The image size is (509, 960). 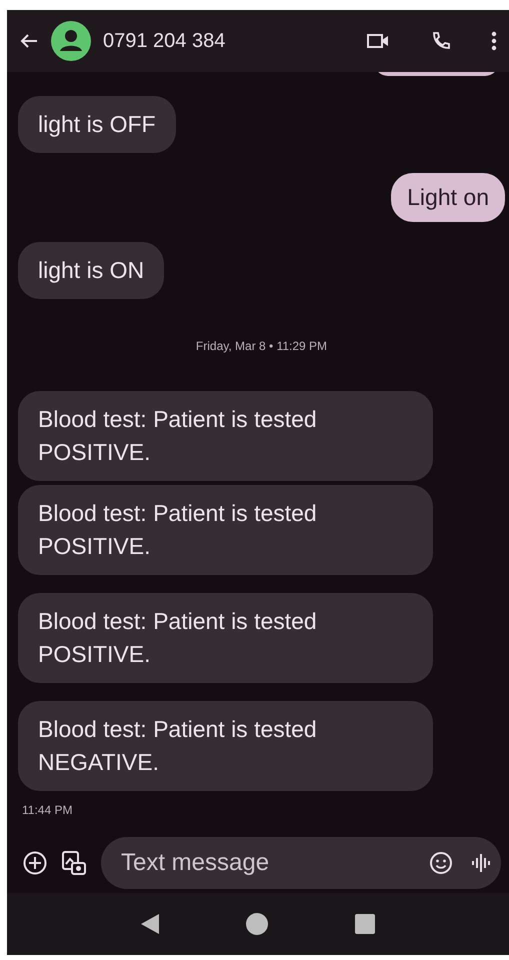 I want to click on emoji-icon, so click(x=441, y=863).